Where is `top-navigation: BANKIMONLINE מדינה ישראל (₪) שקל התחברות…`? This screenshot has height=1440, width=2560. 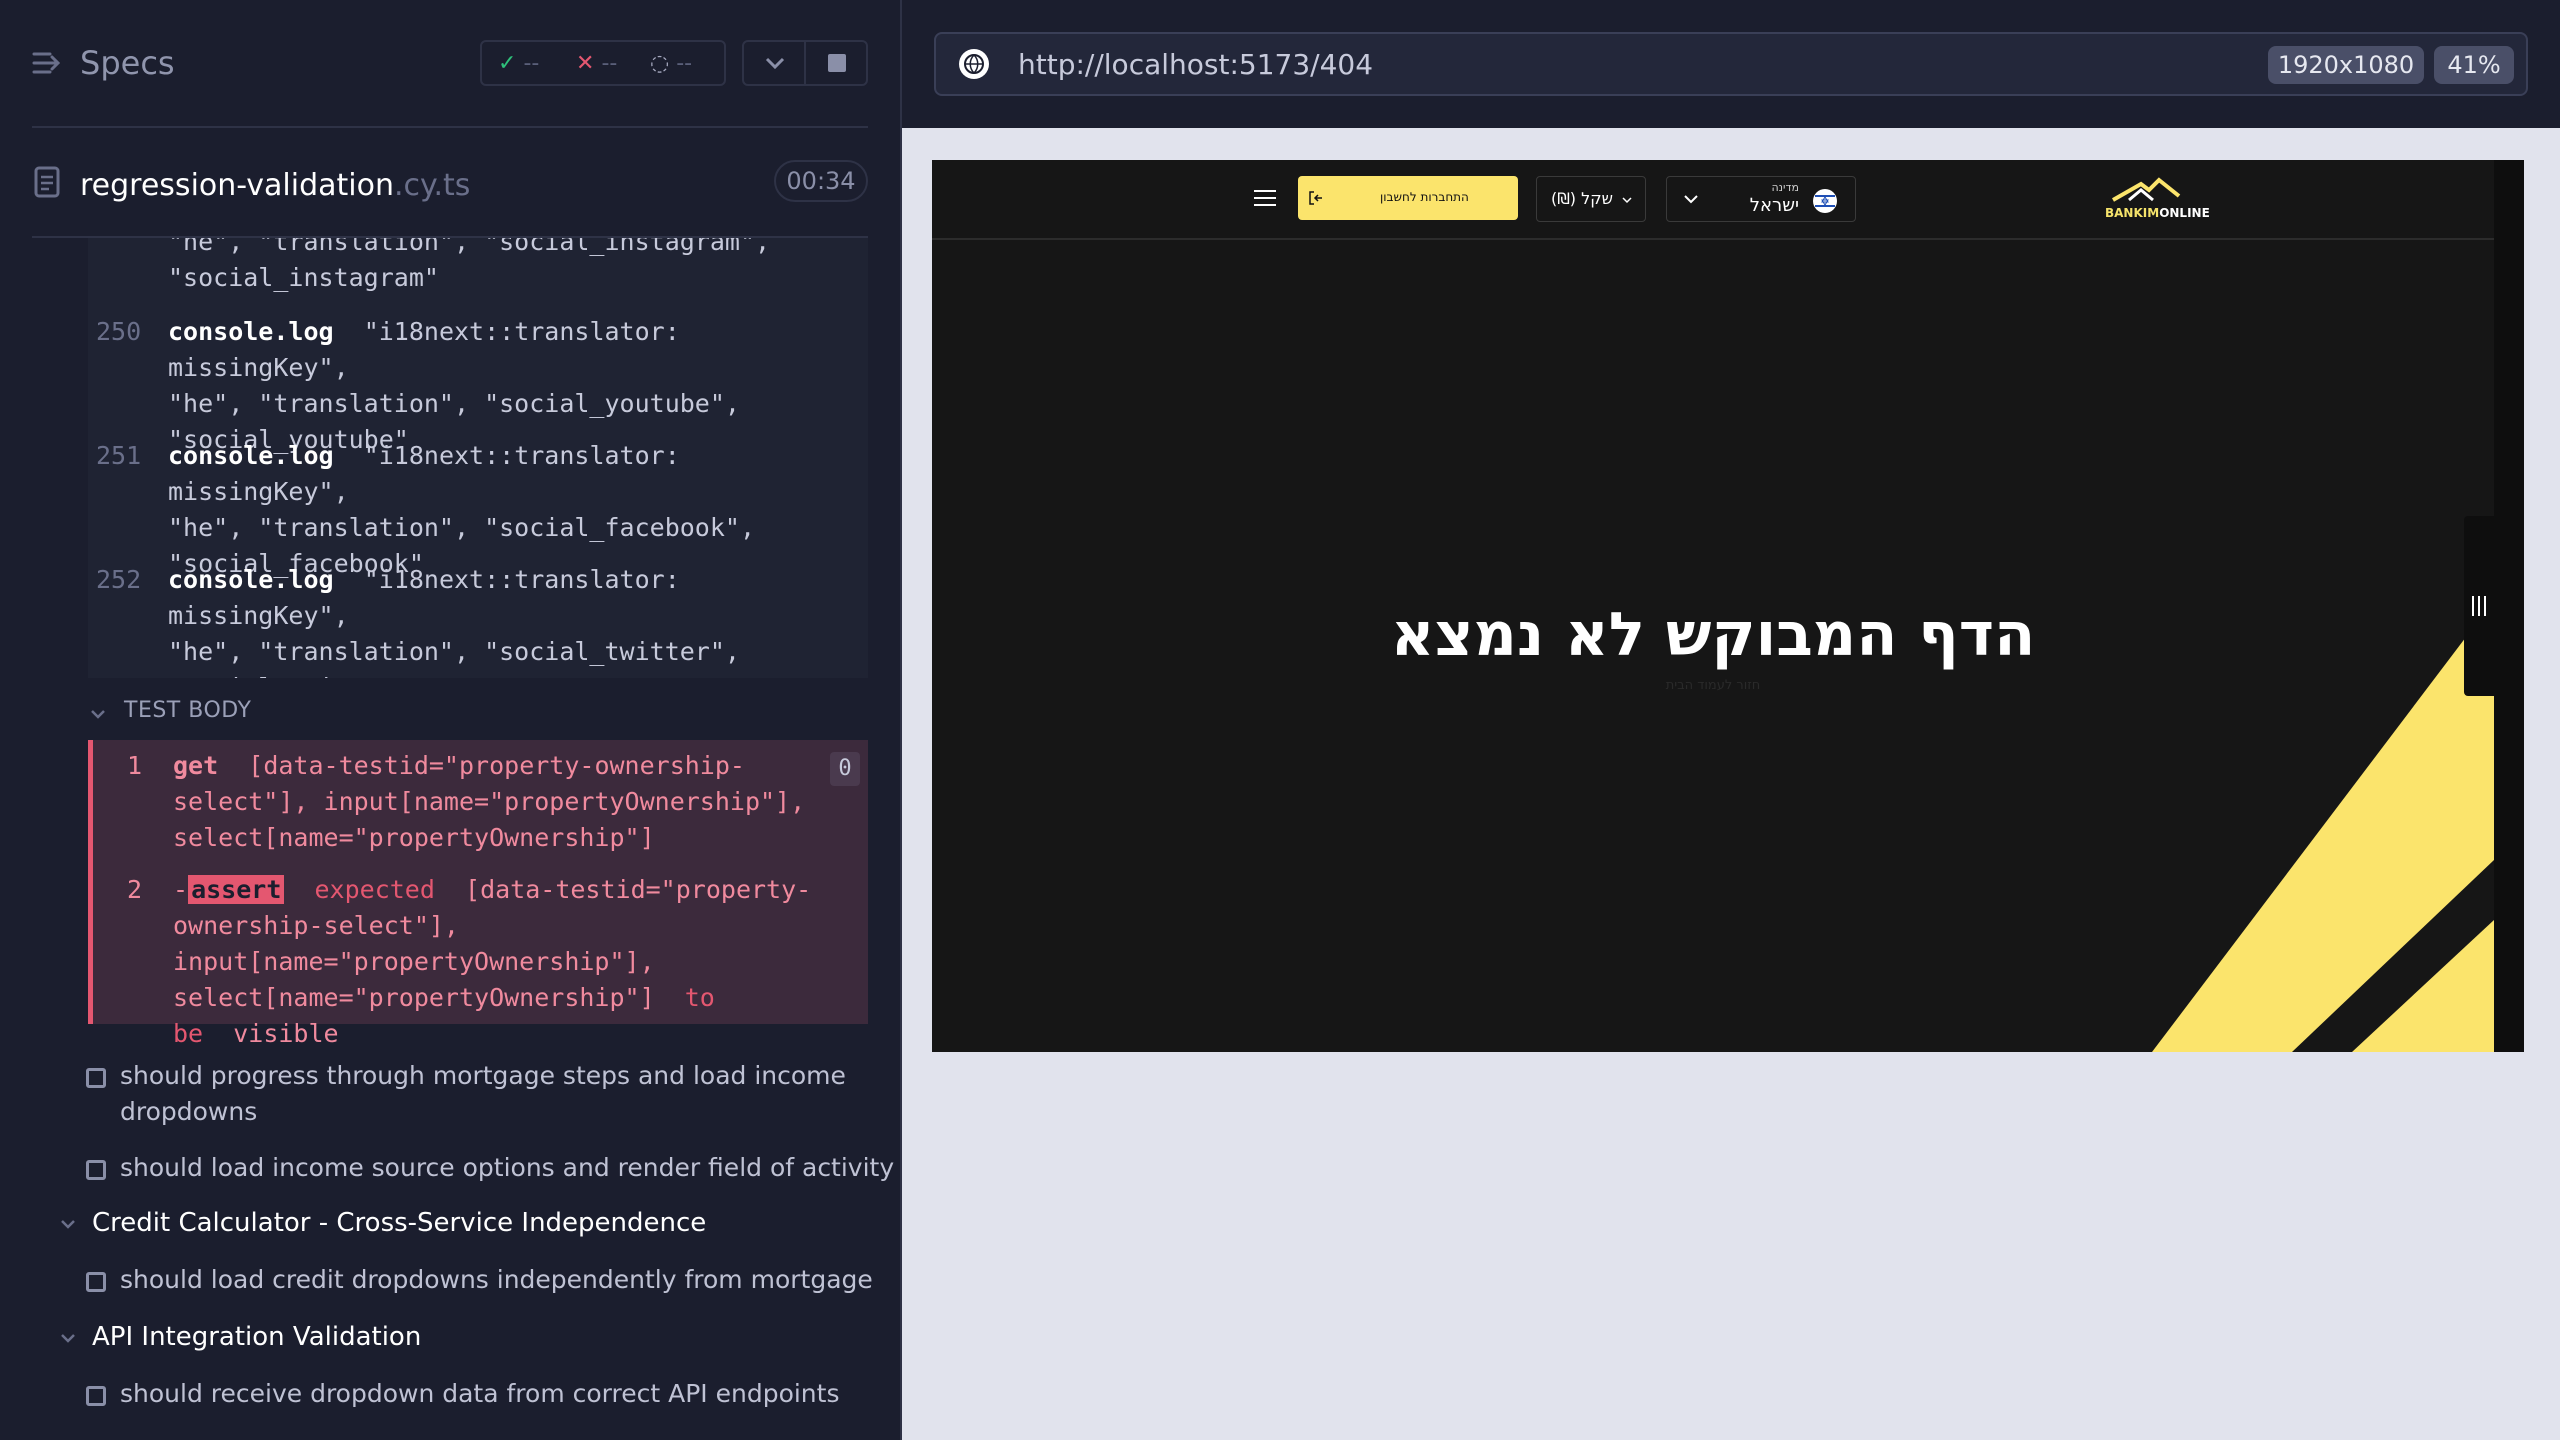 top-navigation: BANKIMONLINE מדינה ישראל (₪) שקל התחברות… is located at coordinates (1713, 200).